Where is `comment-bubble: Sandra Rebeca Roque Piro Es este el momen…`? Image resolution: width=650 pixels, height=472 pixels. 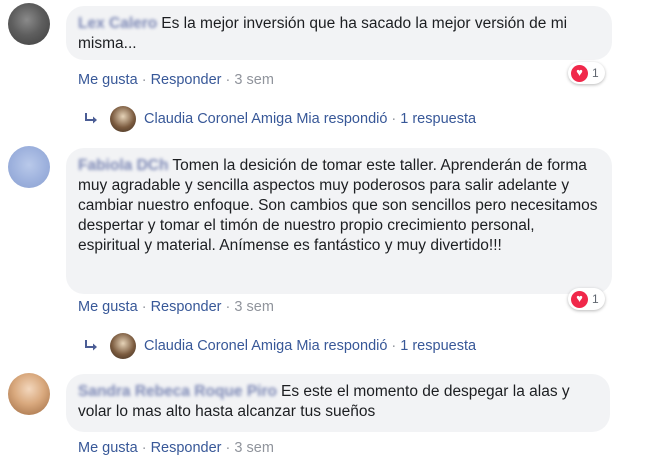 comment-bubble: Sandra Rebeca Roque Piro Es este el momen… is located at coordinates (338, 403).